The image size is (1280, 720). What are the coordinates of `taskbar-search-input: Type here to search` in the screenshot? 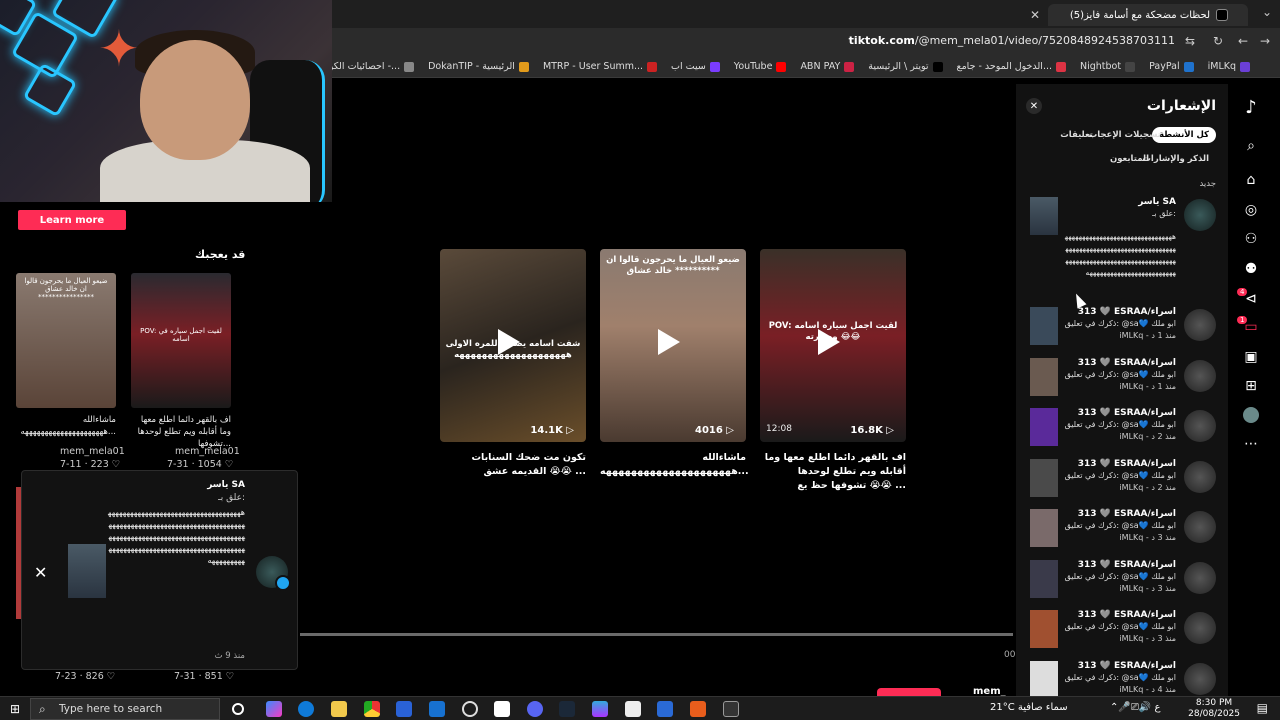 It's located at (125, 709).